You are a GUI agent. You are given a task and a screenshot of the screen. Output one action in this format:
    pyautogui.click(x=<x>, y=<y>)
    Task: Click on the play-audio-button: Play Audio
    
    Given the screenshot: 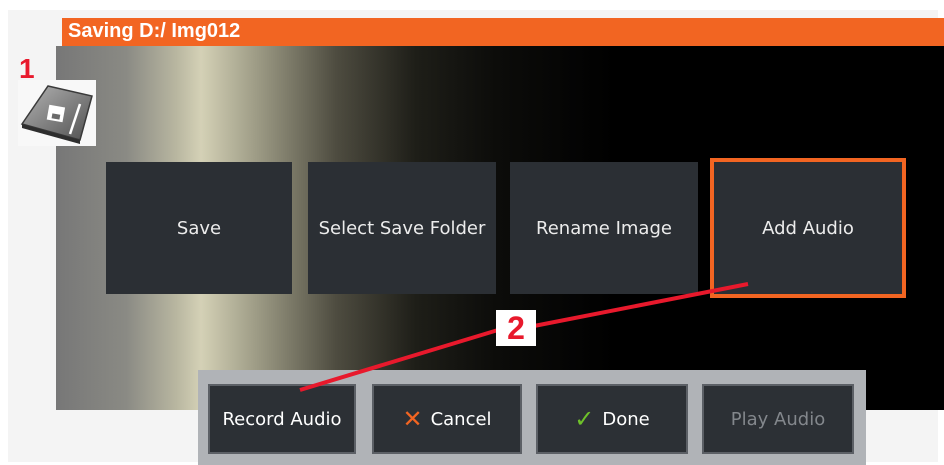 What is the action you would take?
    pyautogui.click(x=778, y=419)
    